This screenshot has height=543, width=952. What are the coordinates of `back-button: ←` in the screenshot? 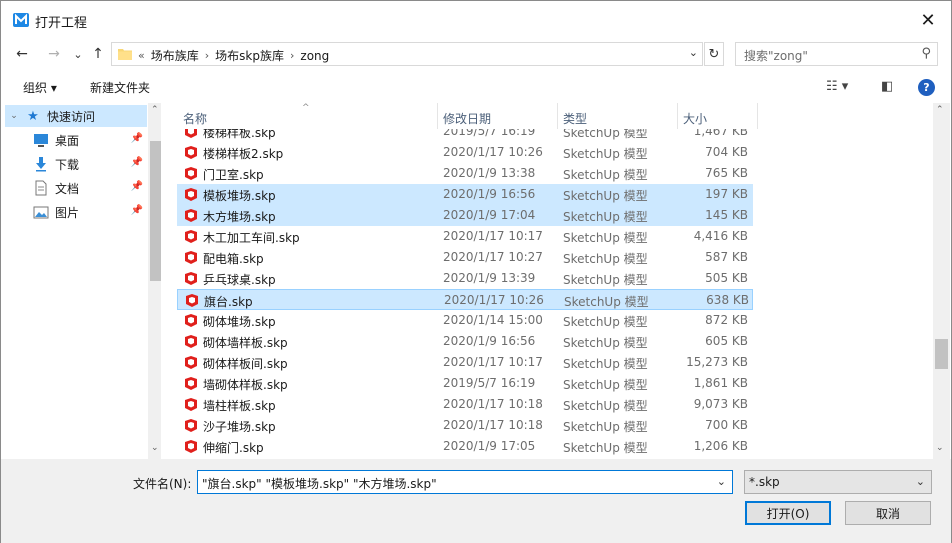 It's located at (22, 54).